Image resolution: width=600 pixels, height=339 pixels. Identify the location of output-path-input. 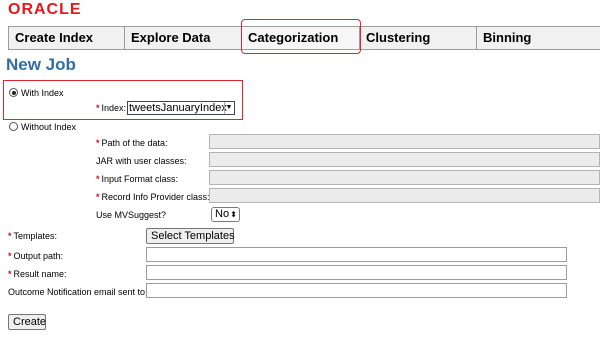
(356, 254).